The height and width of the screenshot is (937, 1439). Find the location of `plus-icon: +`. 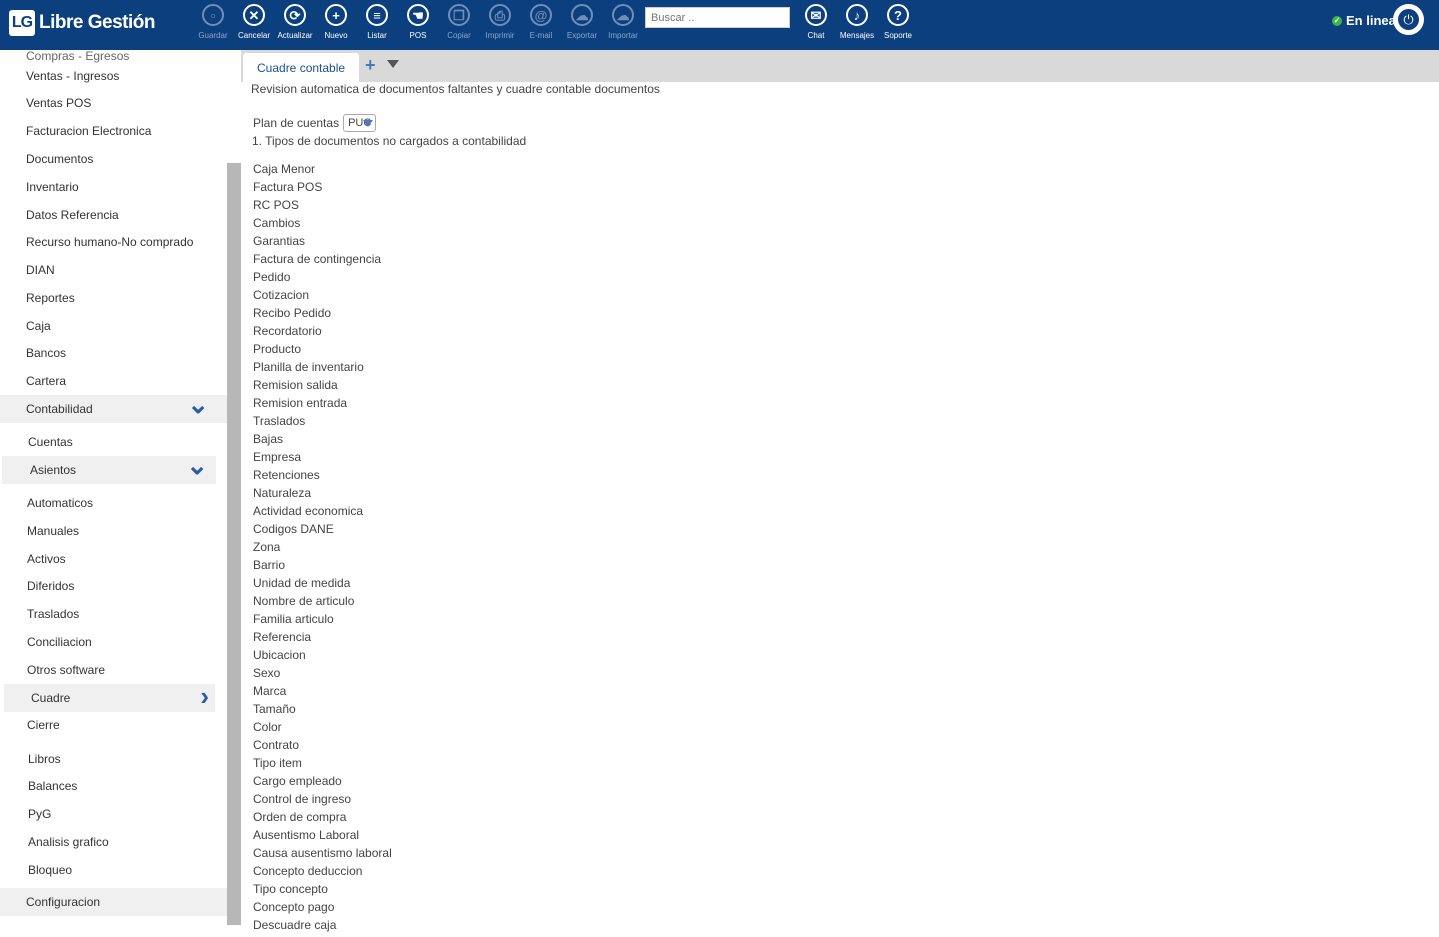

plus-icon: + is located at coordinates (336, 15).